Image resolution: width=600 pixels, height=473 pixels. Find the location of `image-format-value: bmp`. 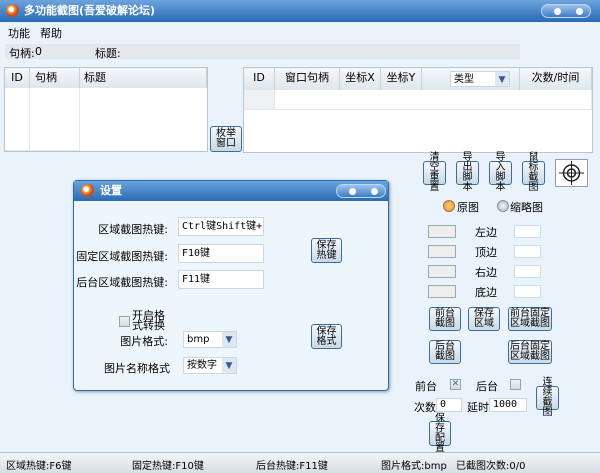

image-format-value: bmp is located at coordinates (198, 339).